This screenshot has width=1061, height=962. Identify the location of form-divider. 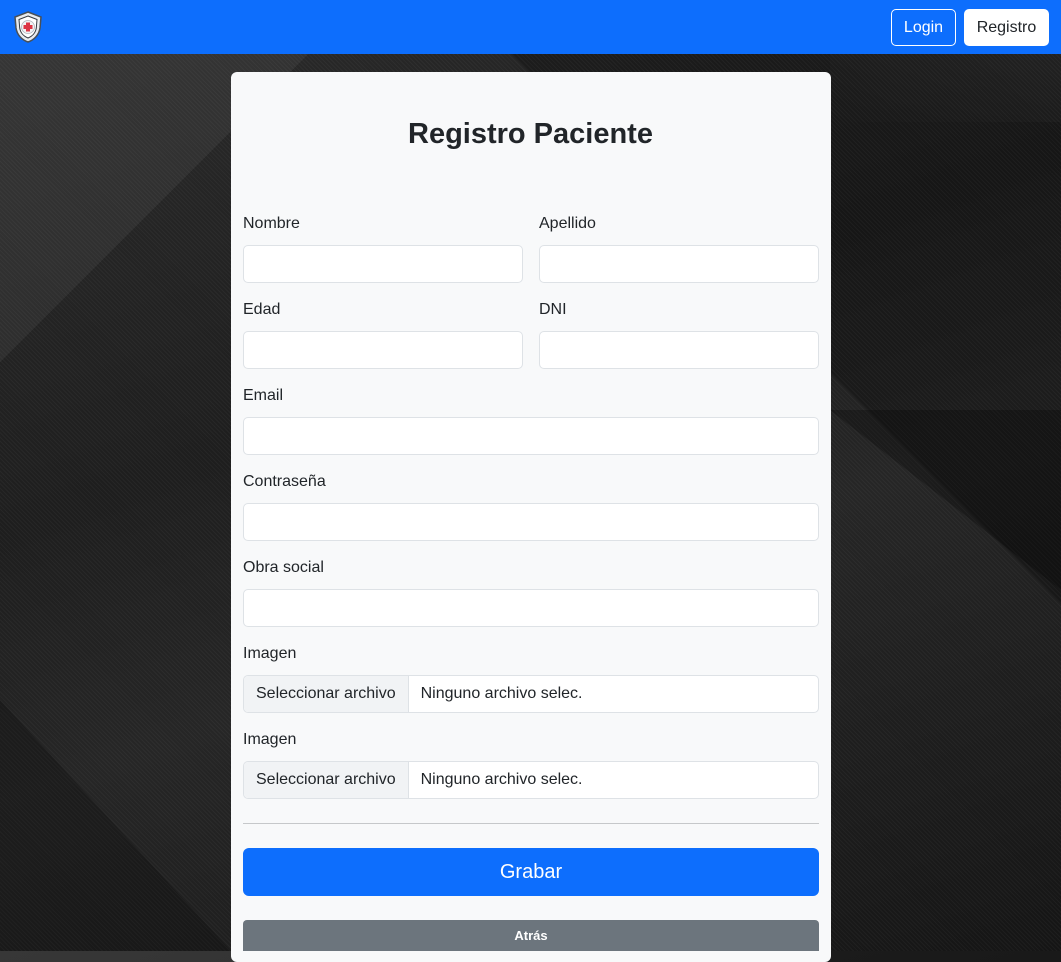
(531, 823).